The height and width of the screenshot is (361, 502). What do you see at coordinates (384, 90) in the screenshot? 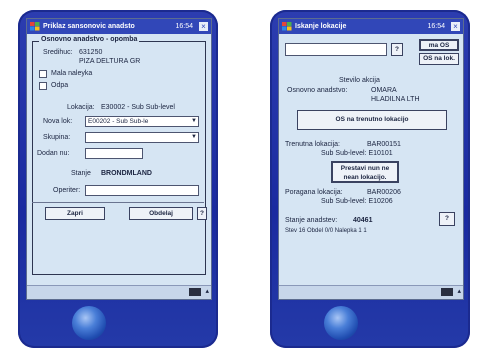
I see `osnovno-value-1: OMARA` at bounding box center [384, 90].